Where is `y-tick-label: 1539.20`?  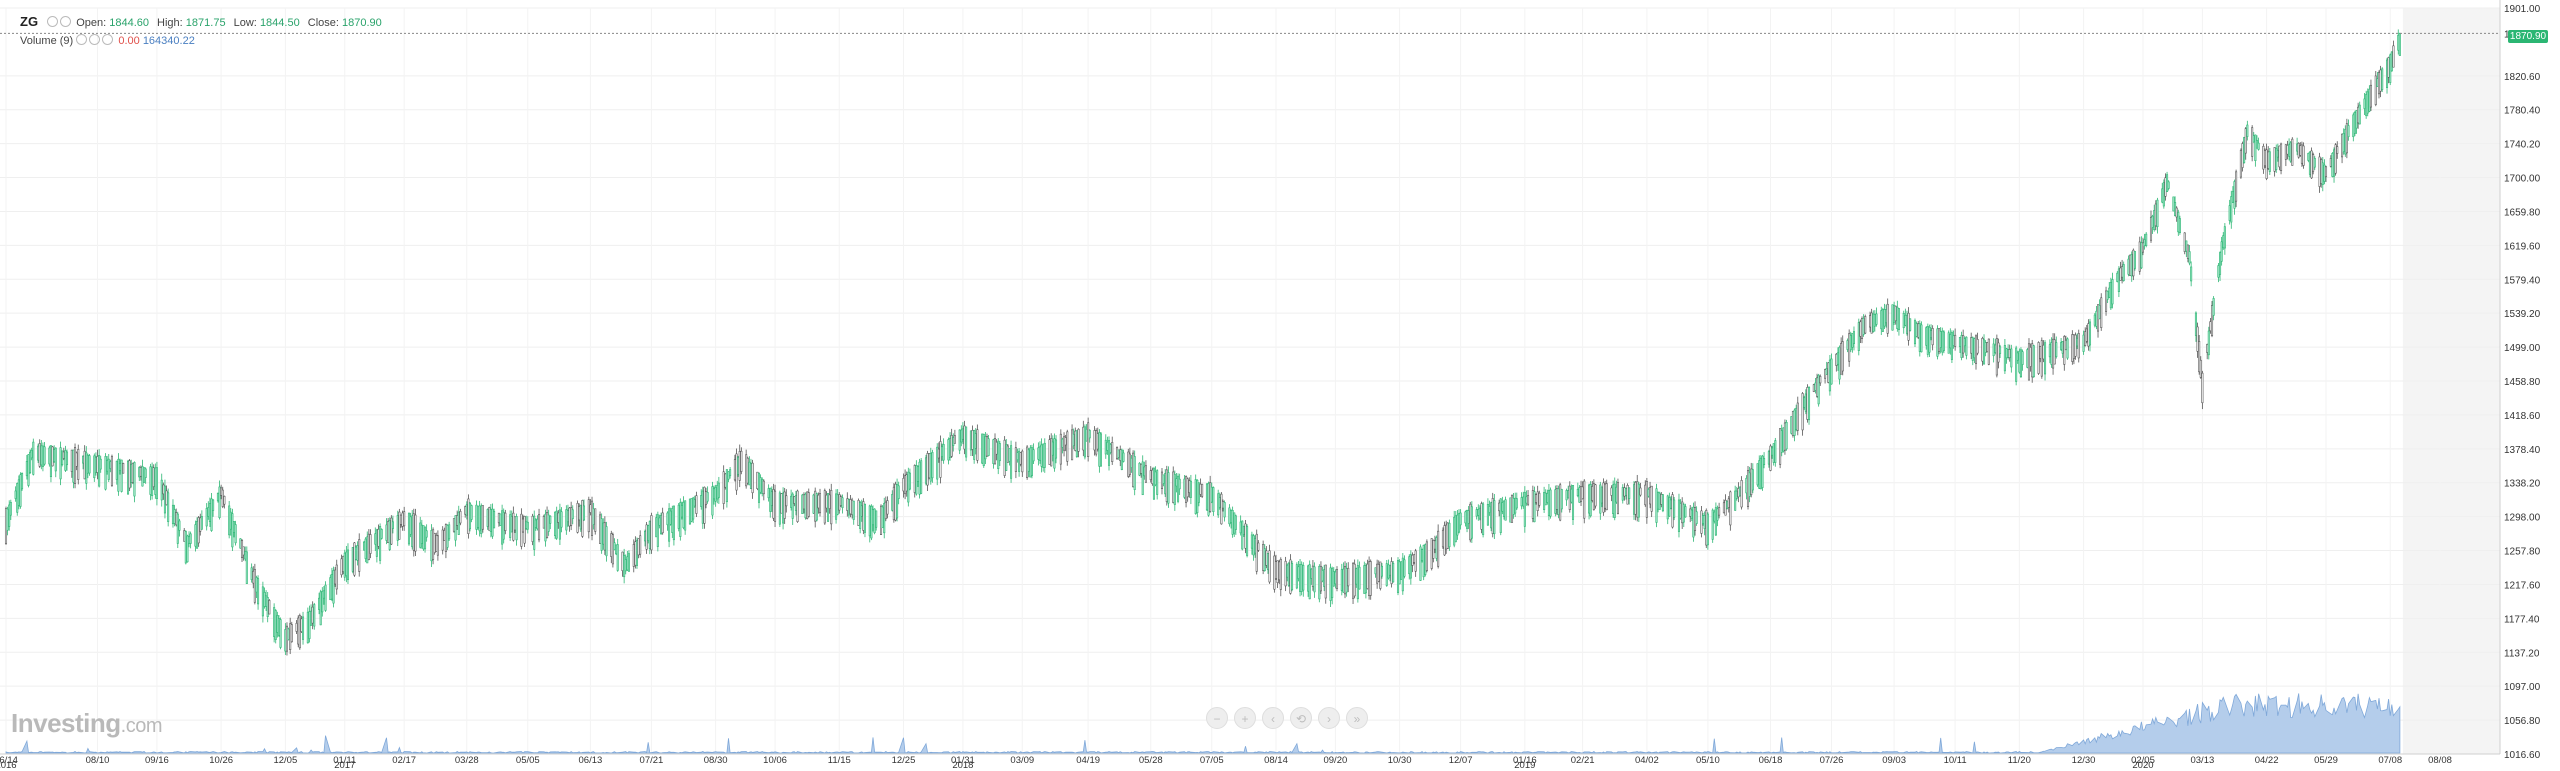 y-tick-label: 1539.20 is located at coordinates (2522, 314).